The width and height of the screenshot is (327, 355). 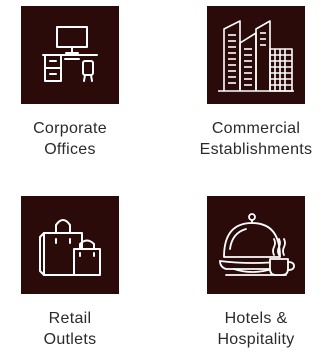 What do you see at coordinates (70, 128) in the screenshot?
I see `category-label-line1: Corporate` at bounding box center [70, 128].